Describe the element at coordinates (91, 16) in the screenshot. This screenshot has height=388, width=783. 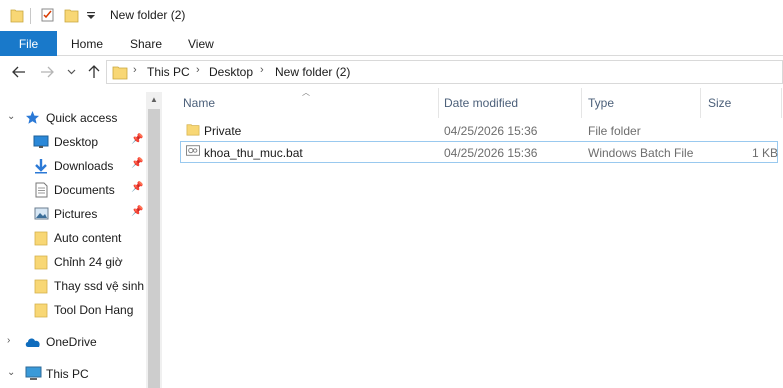
I see `customize-toolbar-icon` at that location.